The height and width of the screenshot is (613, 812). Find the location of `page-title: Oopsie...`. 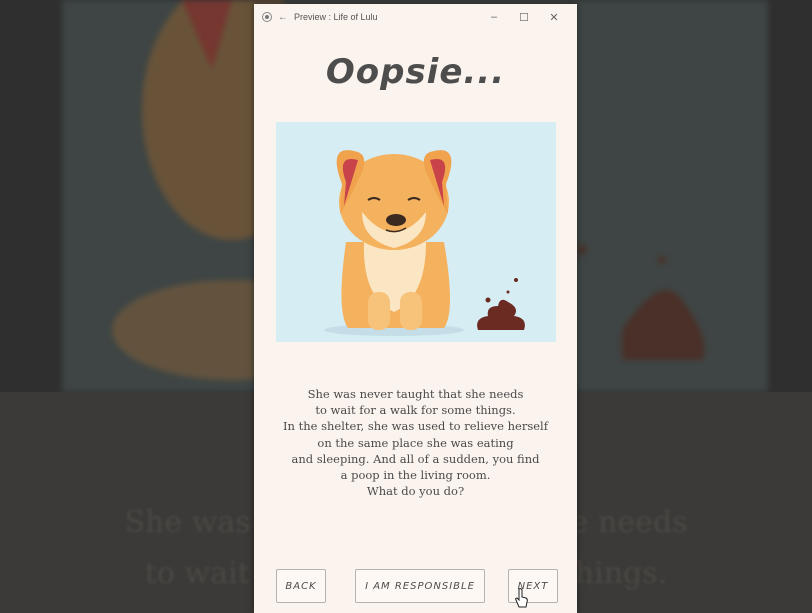

page-title: Oopsie... is located at coordinates (415, 72).